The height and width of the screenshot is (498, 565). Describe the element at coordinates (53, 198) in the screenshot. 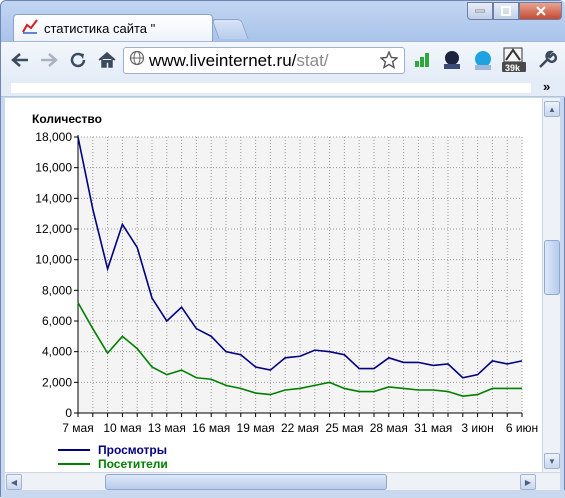

I see `y-tick-label: 14,000` at that location.